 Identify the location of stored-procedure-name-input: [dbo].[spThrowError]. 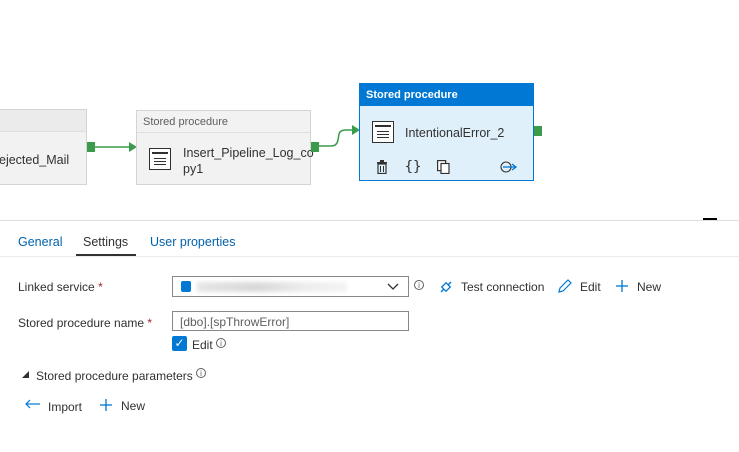
(290, 321).